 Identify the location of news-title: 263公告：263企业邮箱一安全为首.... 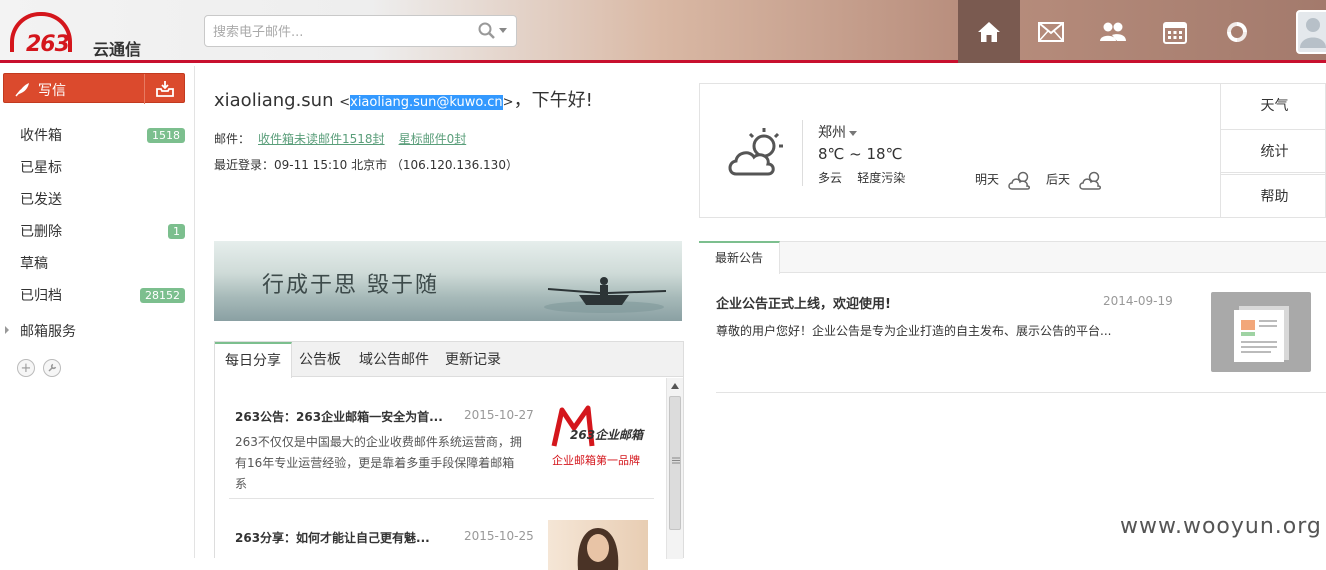
(339, 416).